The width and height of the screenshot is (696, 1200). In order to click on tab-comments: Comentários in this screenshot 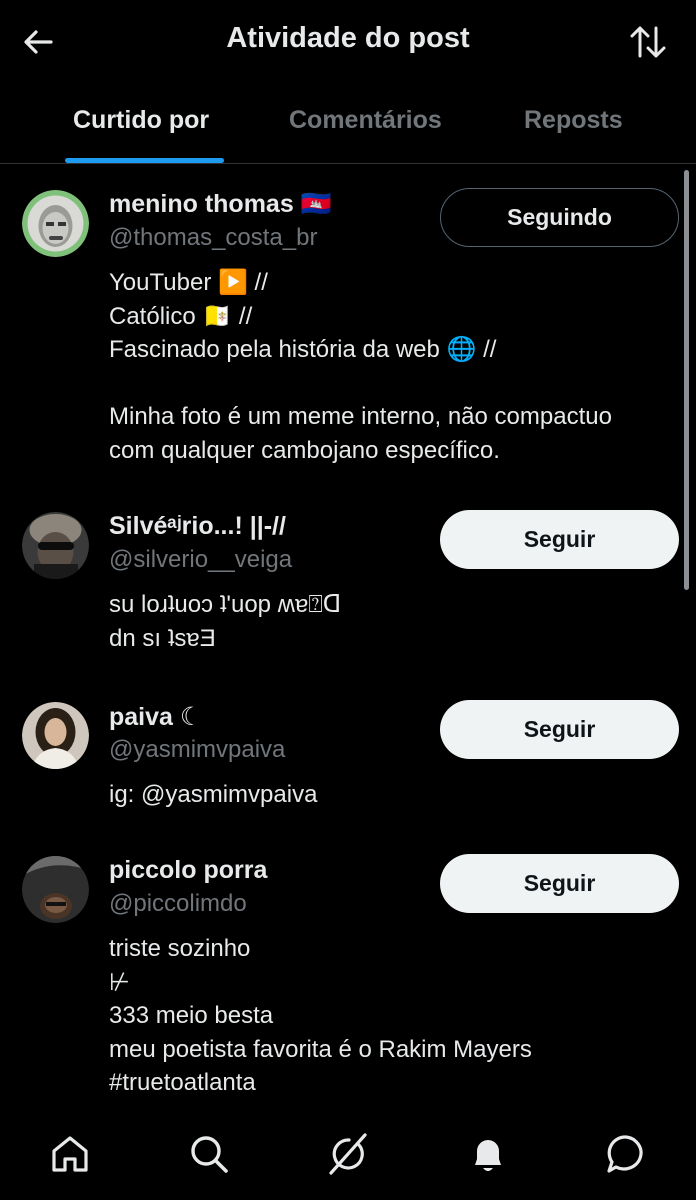, I will do `click(365, 120)`.